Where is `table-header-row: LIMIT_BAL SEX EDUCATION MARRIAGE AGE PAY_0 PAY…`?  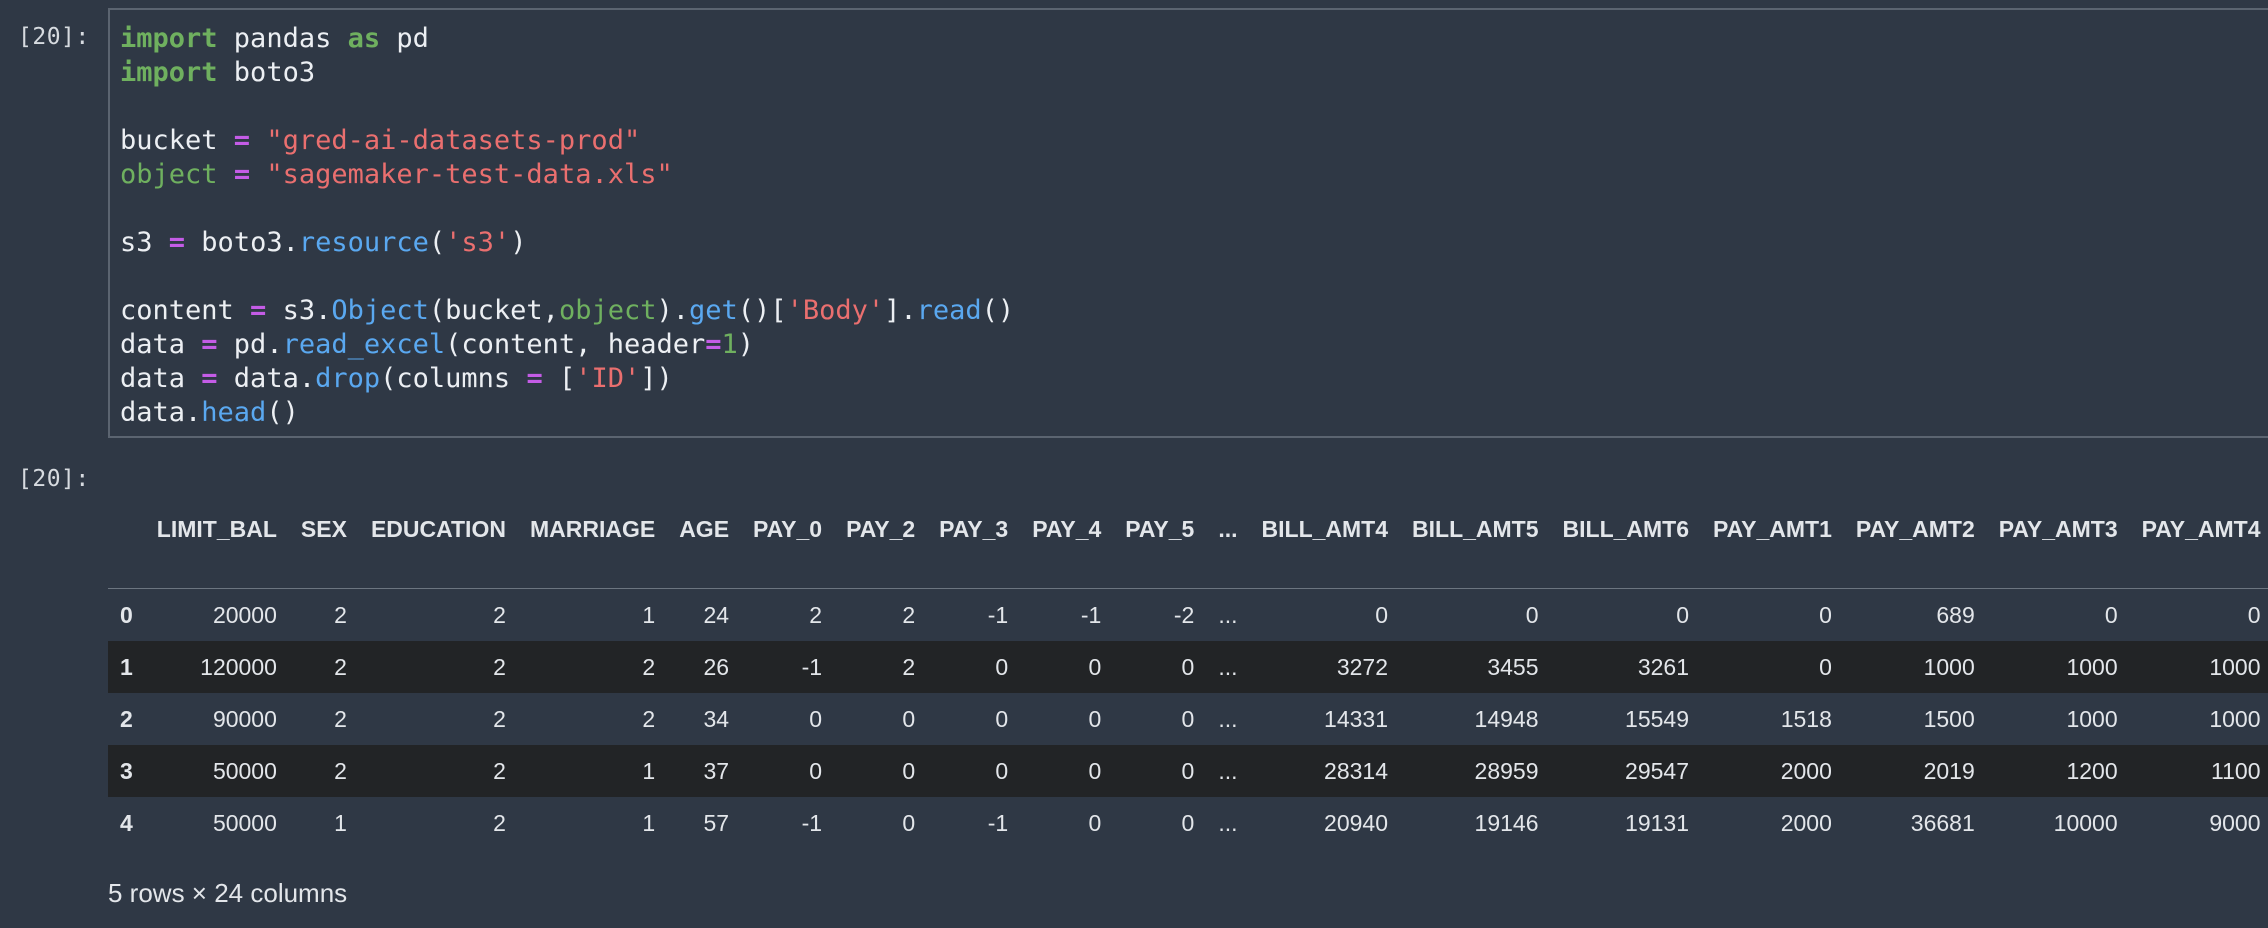
table-header-row: LIMIT_BAL SEX EDUCATION MARRIAGE AGE PAY_0 PAY… is located at coordinates (1188, 529).